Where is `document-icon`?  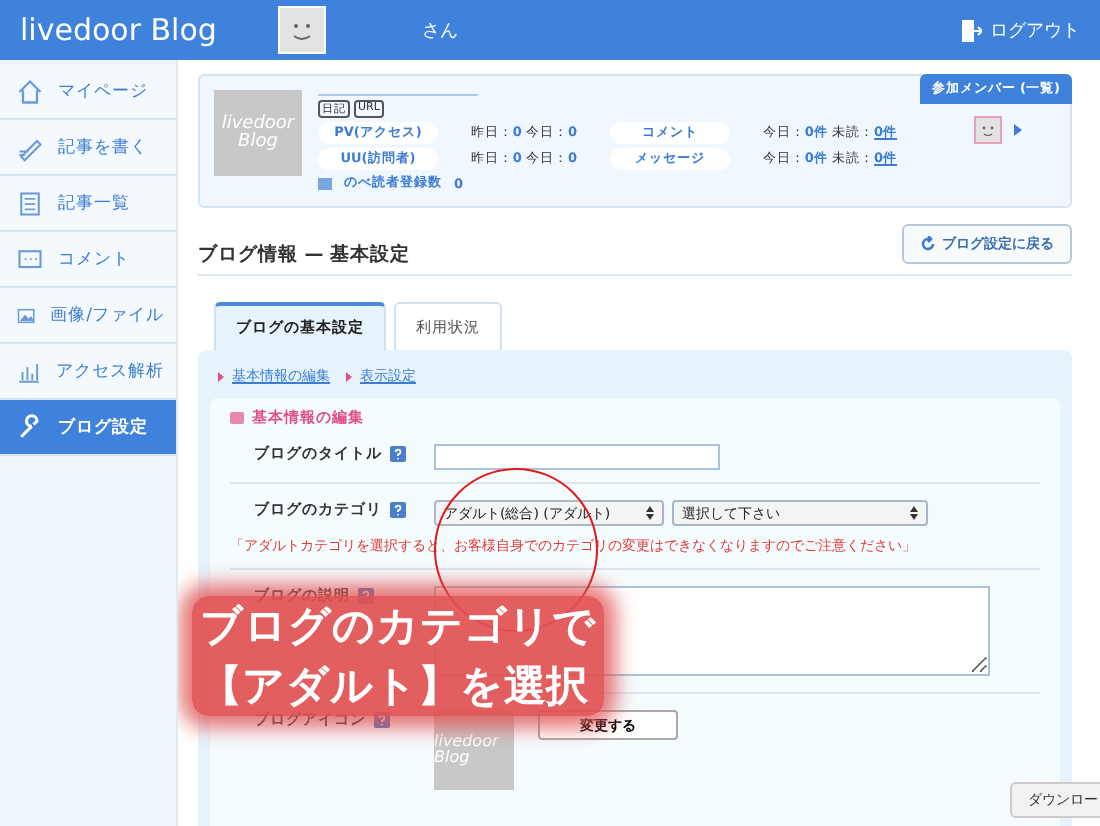 document-icon is located at coordinates (30, 203).